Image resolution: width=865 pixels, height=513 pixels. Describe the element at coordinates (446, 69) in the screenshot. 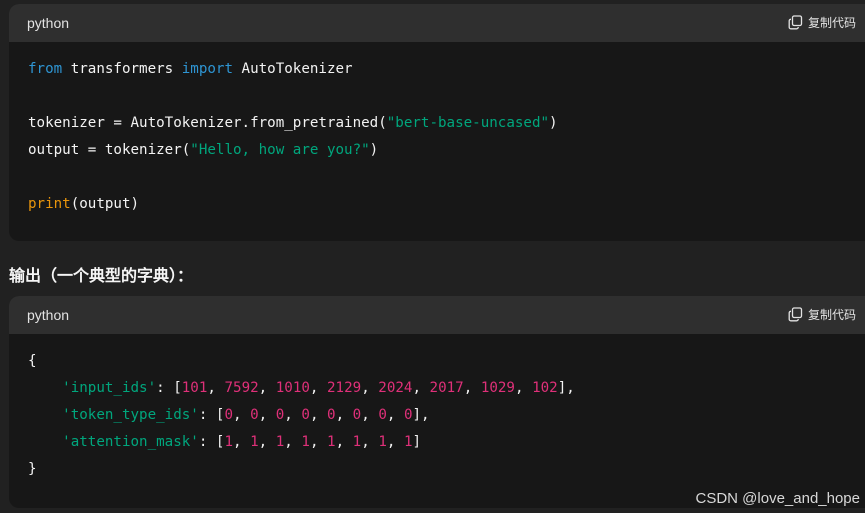

I see `code-line: from transformers import AutoTokenizer` at that location.